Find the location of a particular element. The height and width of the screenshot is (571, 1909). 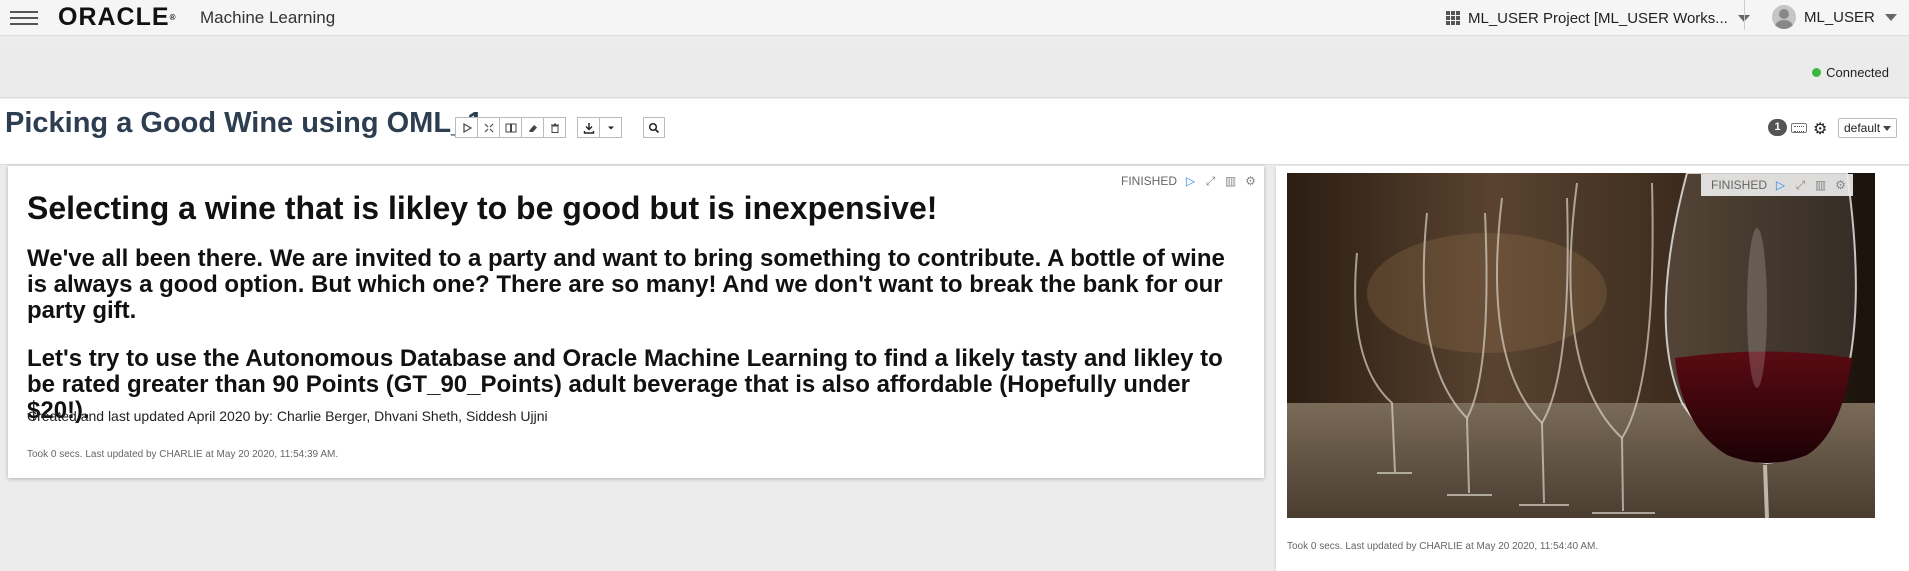

connected-dot-icon is located at coordinates (1817, 72).